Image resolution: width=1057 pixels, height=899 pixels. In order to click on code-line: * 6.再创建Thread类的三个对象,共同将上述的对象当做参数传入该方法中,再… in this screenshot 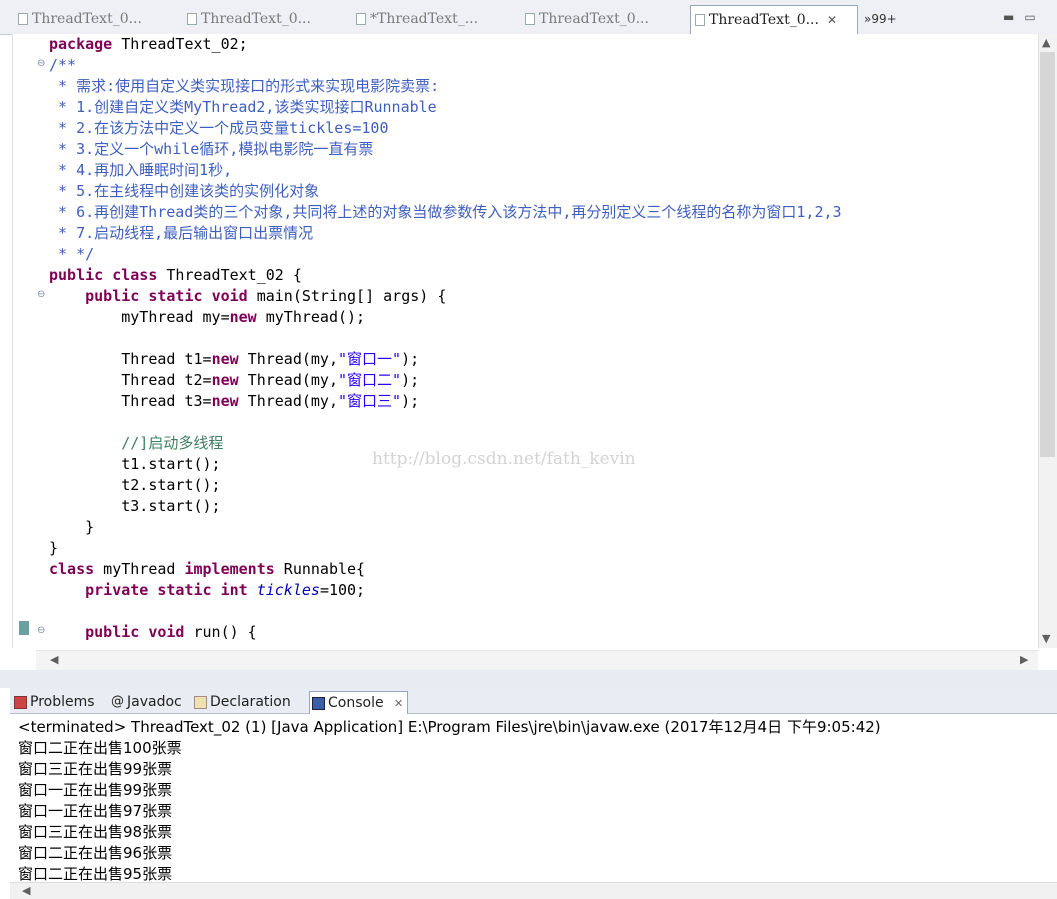, I will do `click(445, 212)`.